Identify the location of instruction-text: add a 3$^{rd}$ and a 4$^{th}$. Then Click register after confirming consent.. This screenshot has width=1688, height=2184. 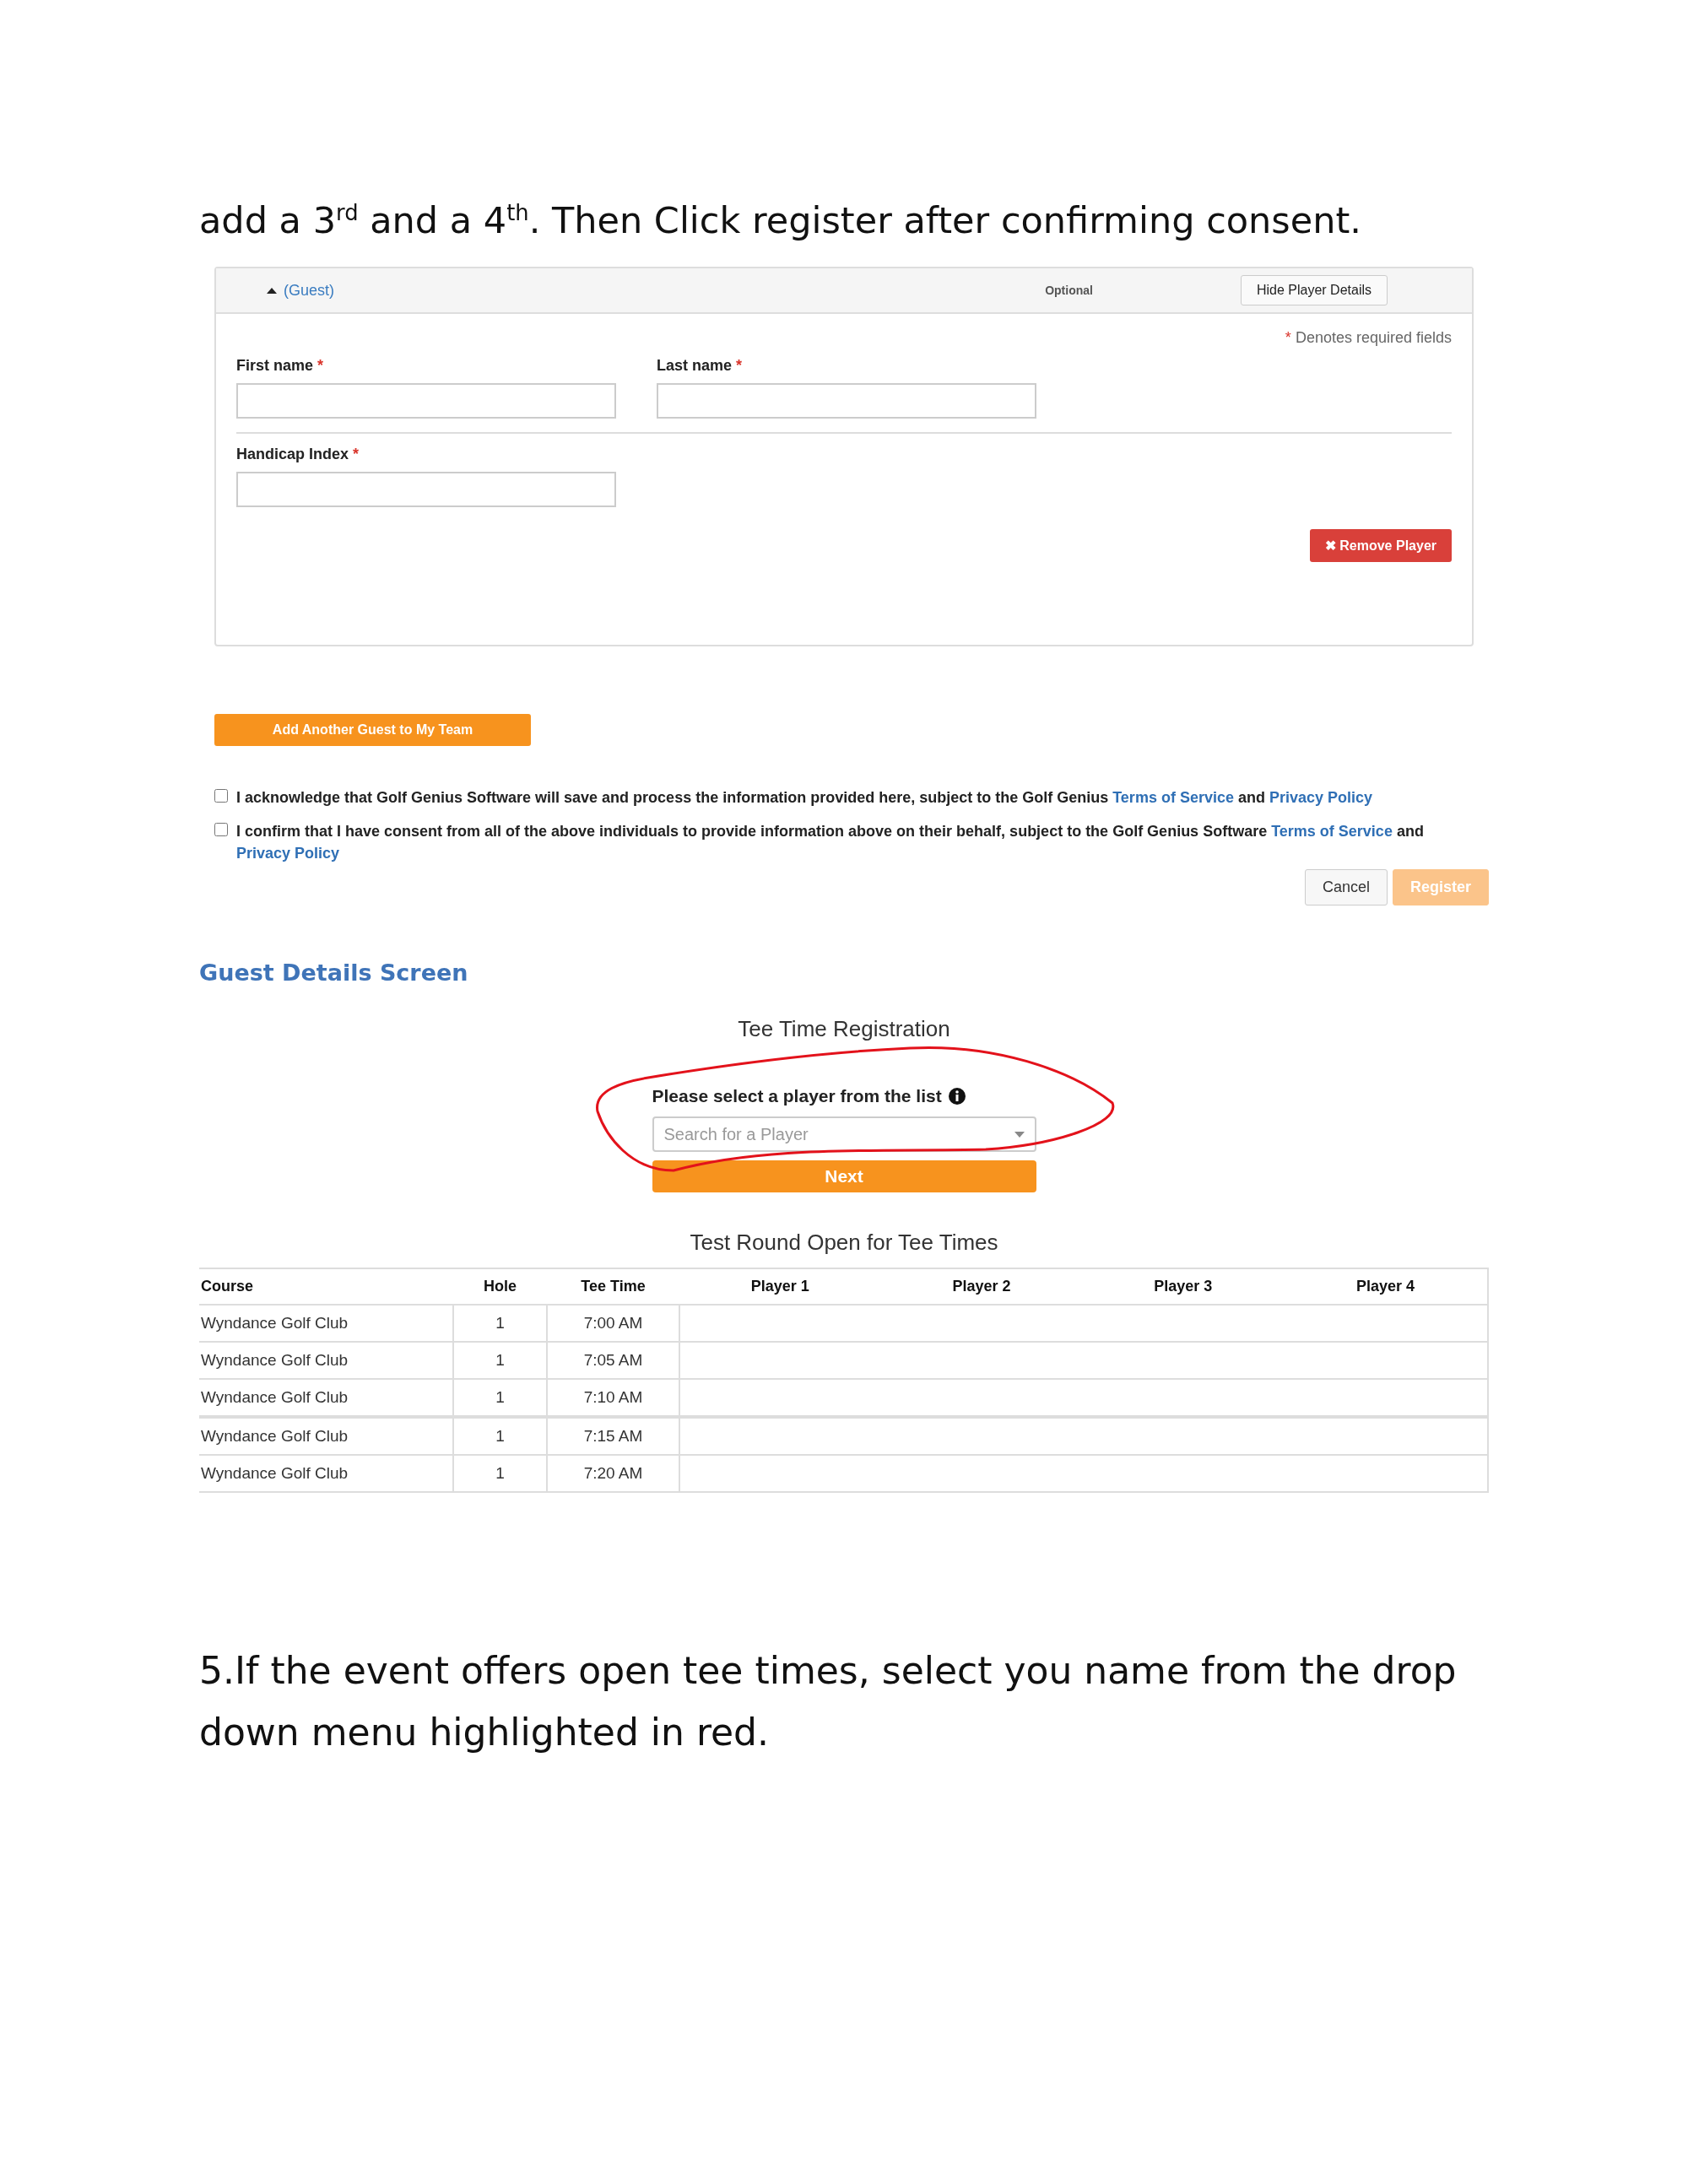
(780, 220).